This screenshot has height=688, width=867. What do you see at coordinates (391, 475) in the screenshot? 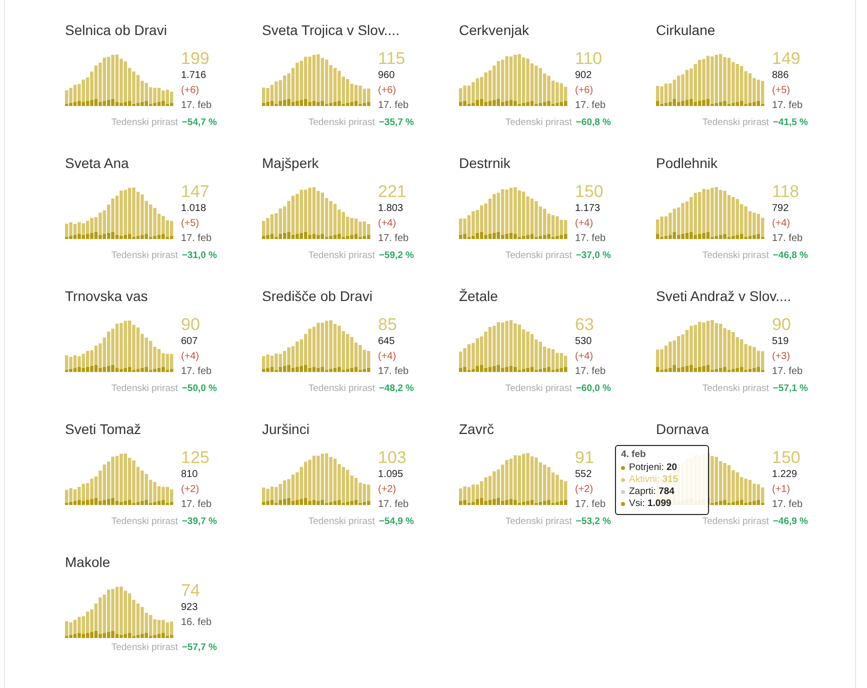
I see `total-count: 1.095` at bounding box center [391, 475].